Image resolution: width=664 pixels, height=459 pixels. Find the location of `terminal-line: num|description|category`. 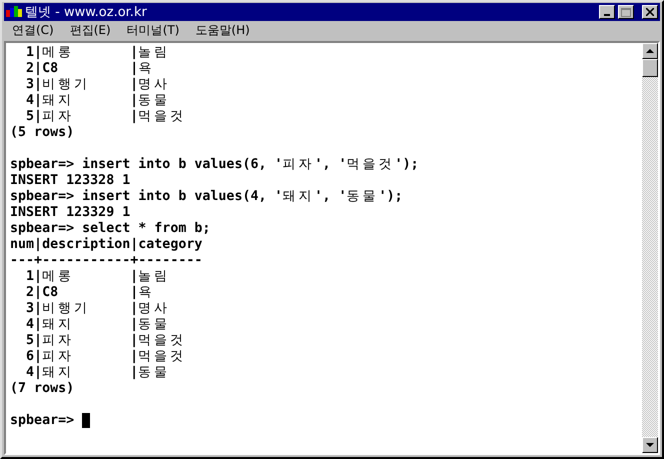

terminal-line: num|description|category is located at coordinates (106, 245).